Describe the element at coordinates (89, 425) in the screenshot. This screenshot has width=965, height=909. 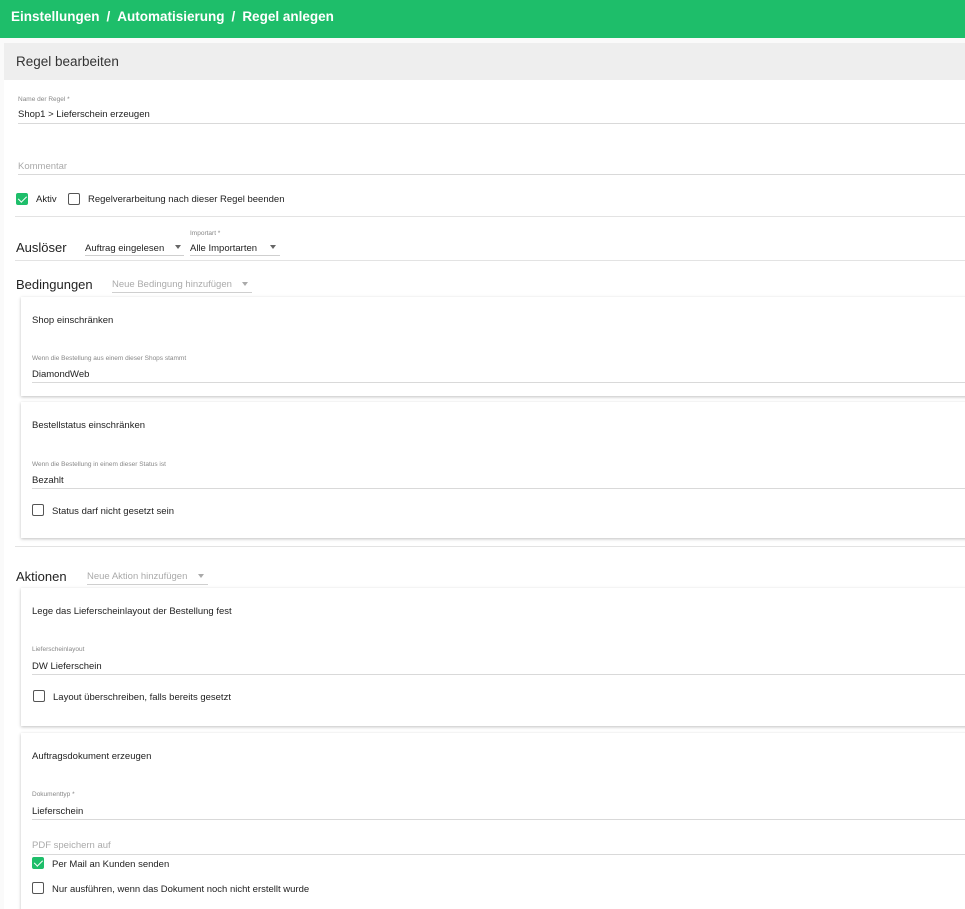
I see `condition-title: Bestellstatus einschränken` at that location.